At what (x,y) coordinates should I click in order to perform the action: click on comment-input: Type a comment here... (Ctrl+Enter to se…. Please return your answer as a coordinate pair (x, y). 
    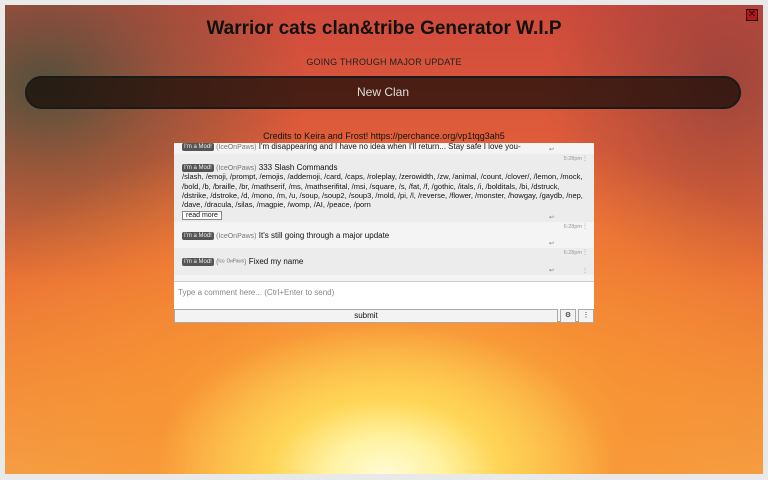
    Looking at the image, I should click on (384, 295).